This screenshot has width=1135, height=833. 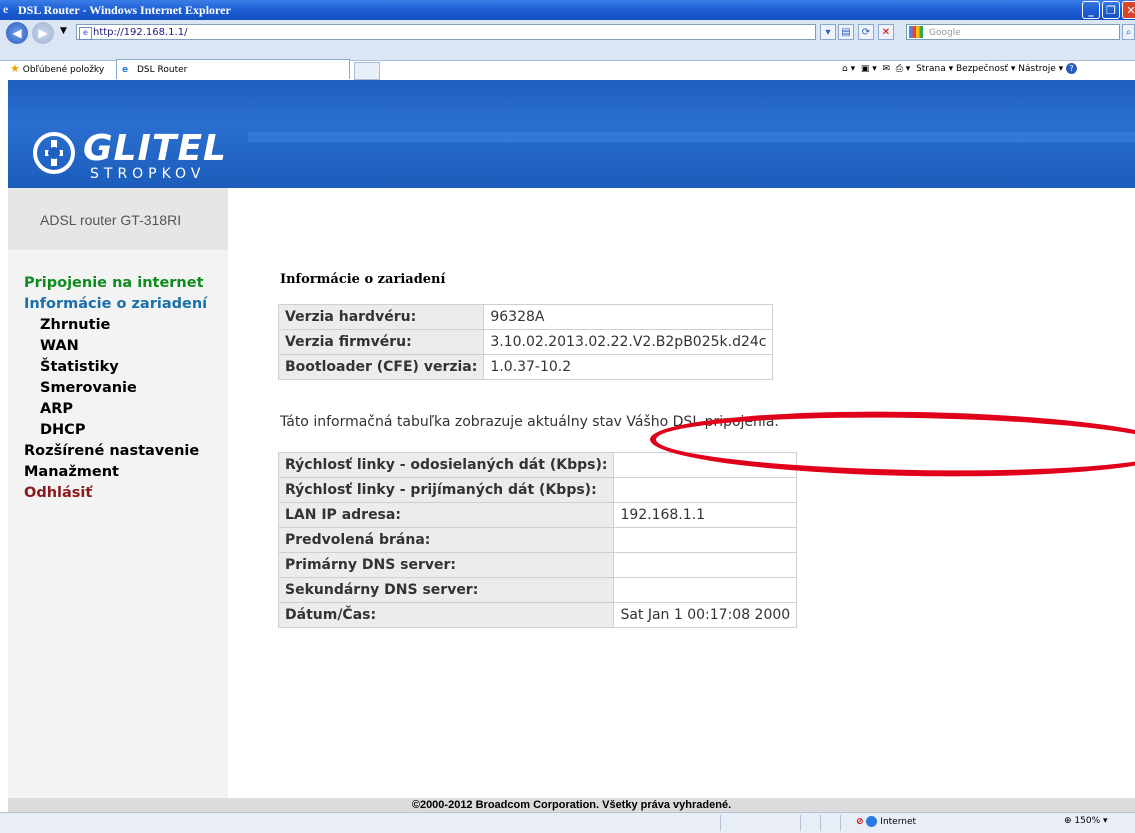 What do you see at coordinates (233, 69) in the screenshot?
I see `browser-tab: e DSL Router` at bounding box center [233, 69].